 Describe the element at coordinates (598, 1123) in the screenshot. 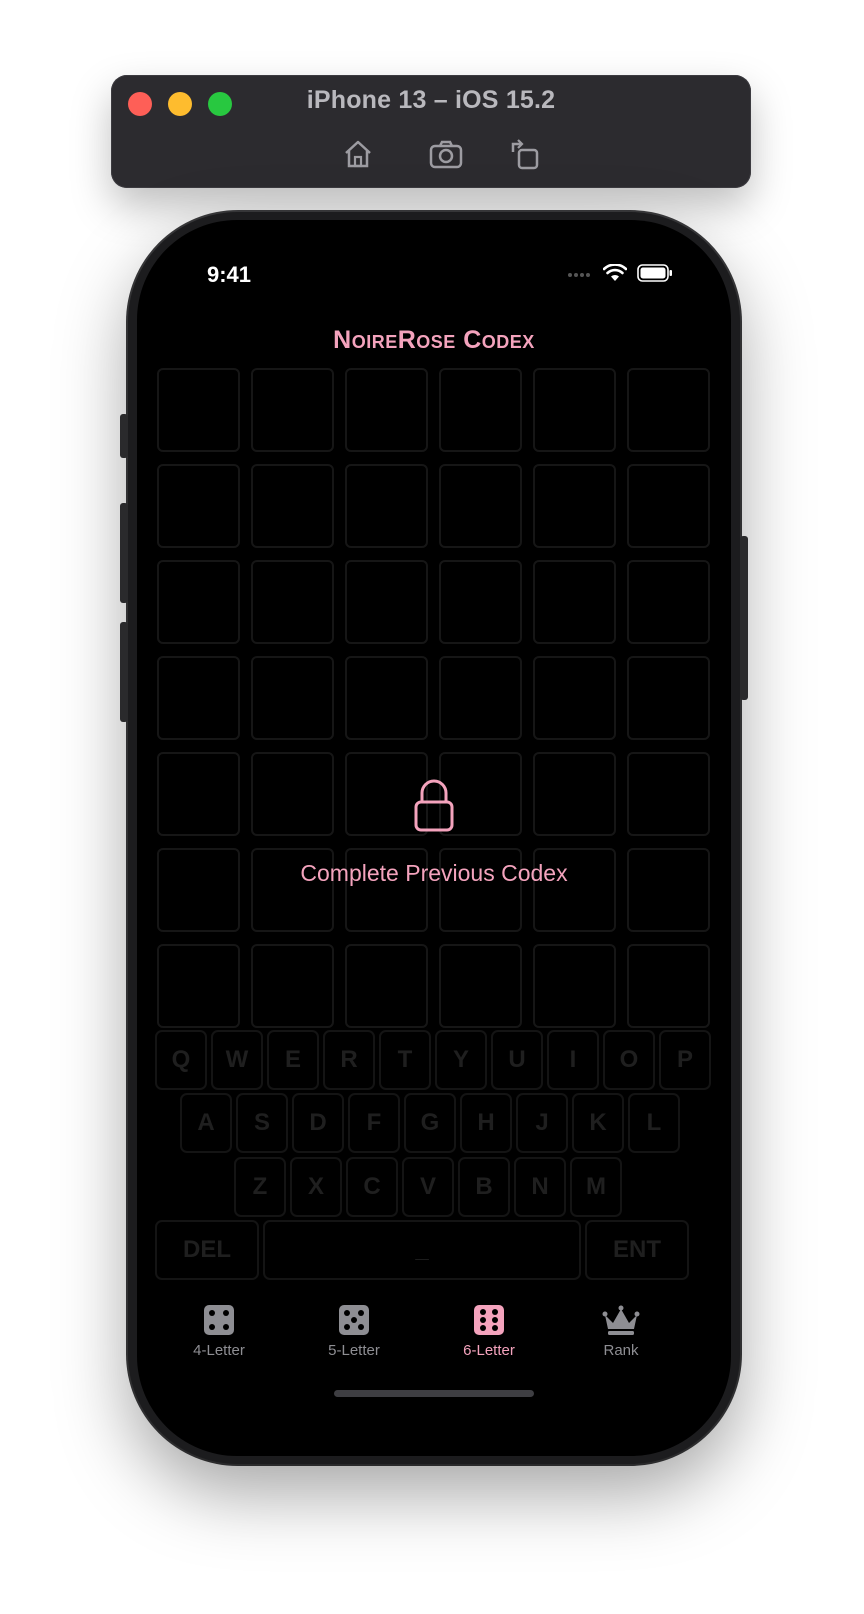

I see `key-k: K` at that location.